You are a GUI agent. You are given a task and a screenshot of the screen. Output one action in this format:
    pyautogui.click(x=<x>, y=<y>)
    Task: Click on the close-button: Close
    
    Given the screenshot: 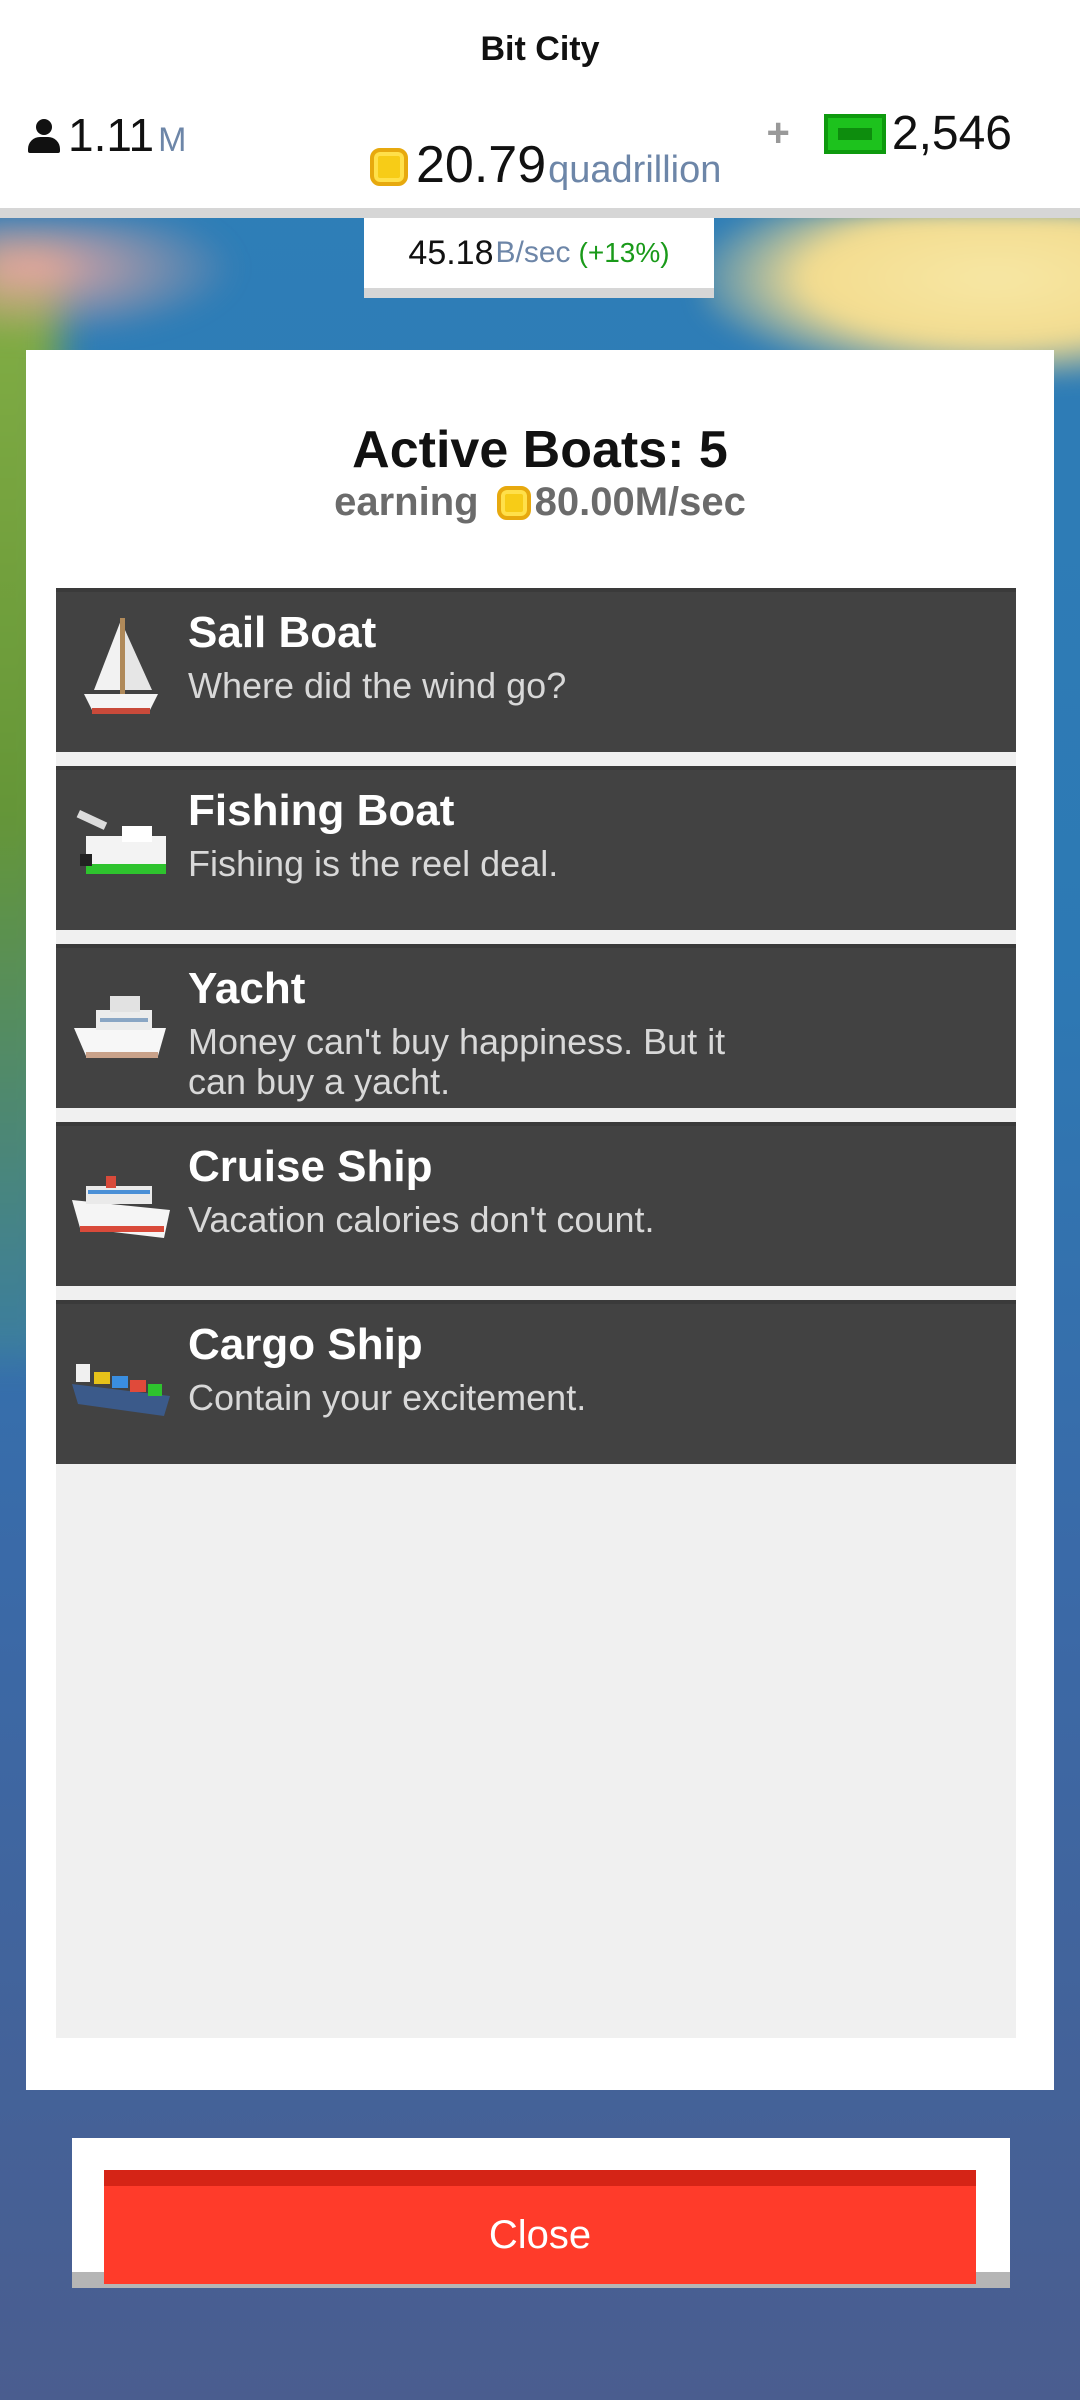 What is the action you would take?
    pyautogui.click(x=540, y=2227)
    